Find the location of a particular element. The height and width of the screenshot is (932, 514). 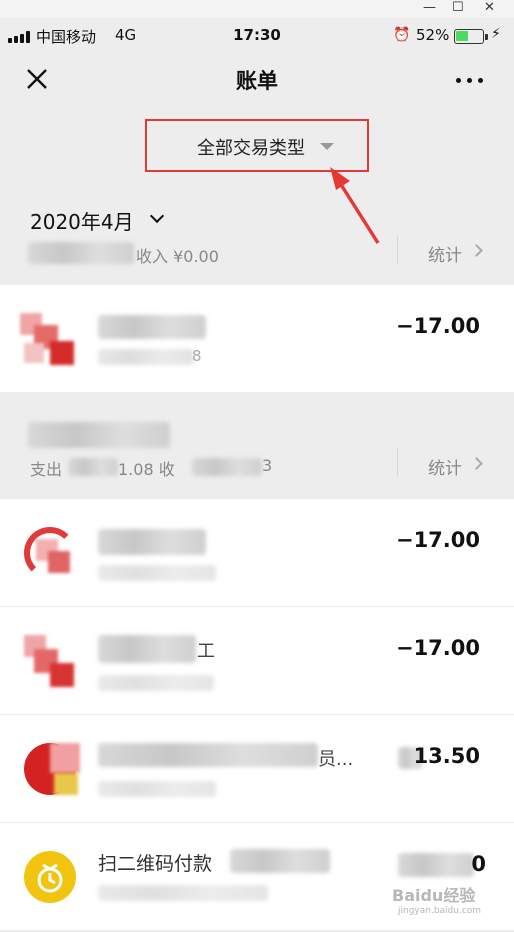

blurred-amount is located at coordinates (436, 865).